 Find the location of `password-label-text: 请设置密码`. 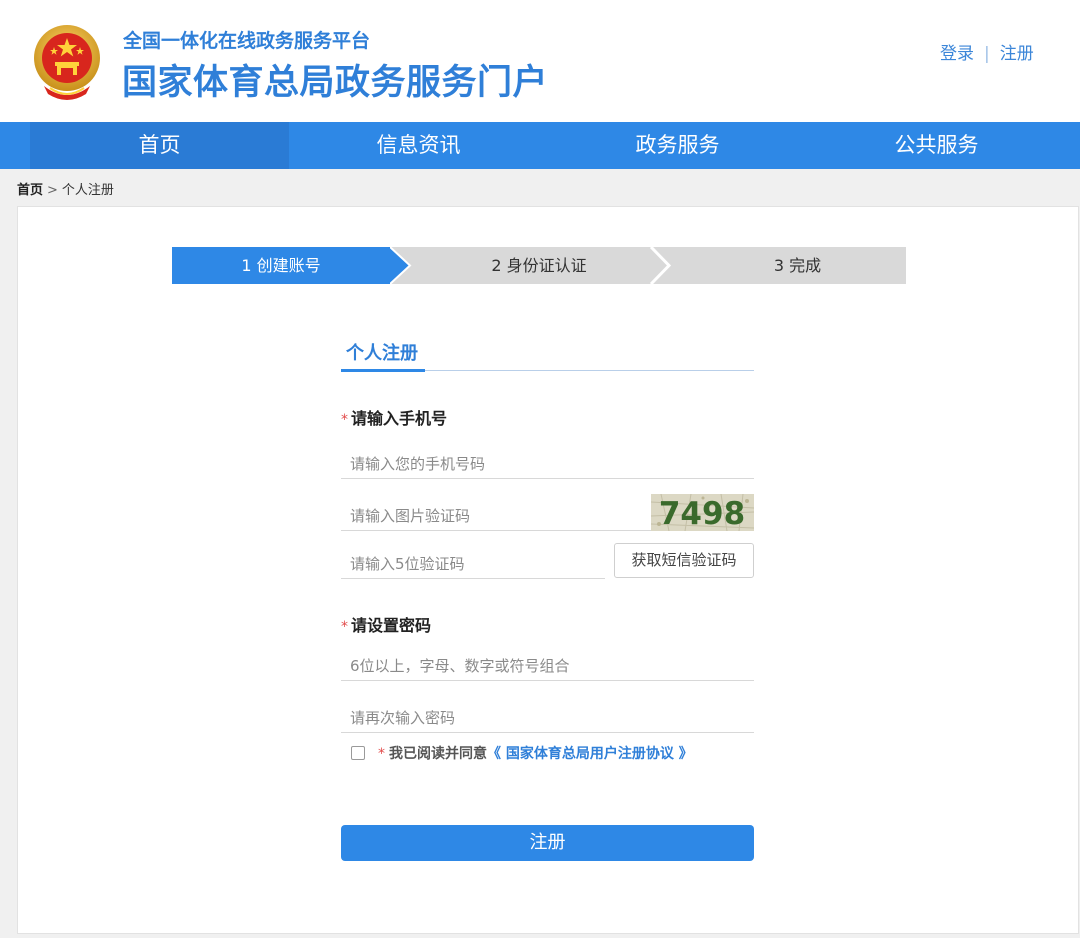

password-label-text: 请设置密码 is located at coordinates (391, 625).